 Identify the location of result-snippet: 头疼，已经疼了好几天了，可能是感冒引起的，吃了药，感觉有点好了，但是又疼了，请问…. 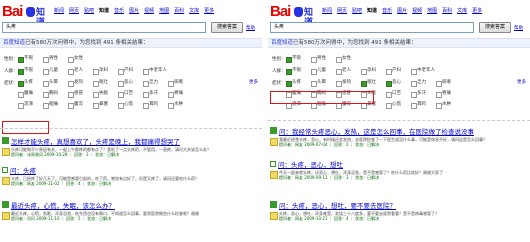
(130, 180).